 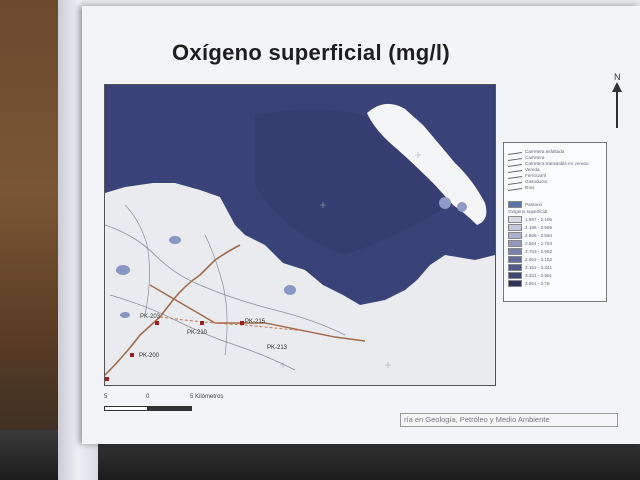 What do you see at coordinates (525, 204) in the screenshot?
I see `legend-item: Pantano` at bounding box center [525, 204].